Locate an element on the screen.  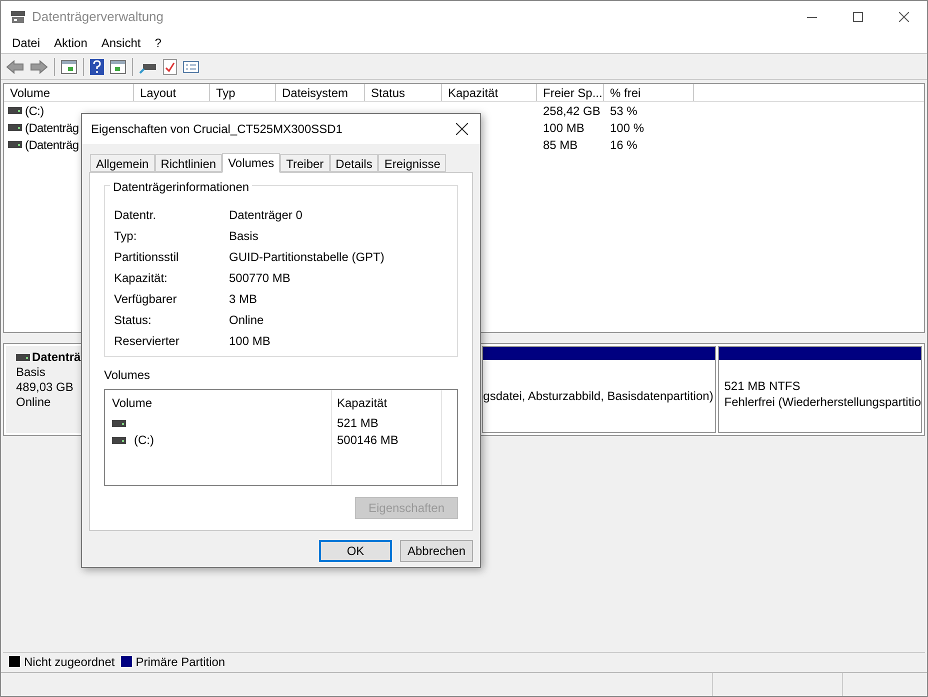
column-header: % frei is located at coordinates (649, 92).